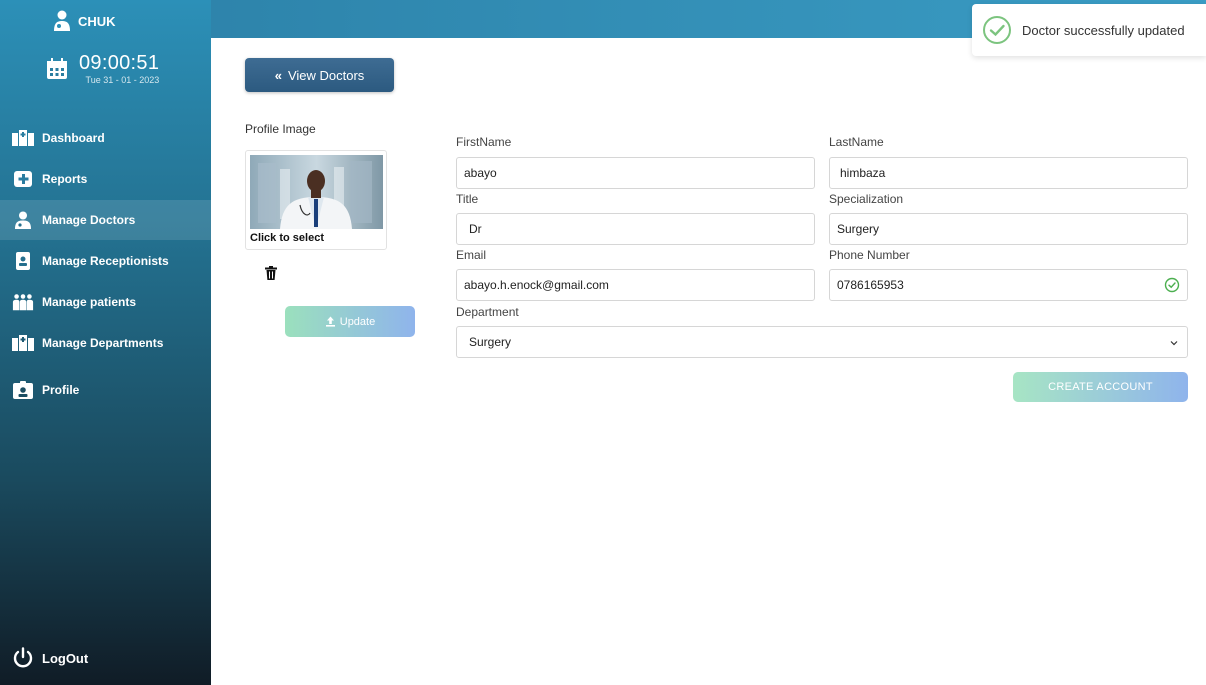 This screenshot has width=1206, height=685. I want to click on view-doctors-label: View Doctors, so click(326, 75).